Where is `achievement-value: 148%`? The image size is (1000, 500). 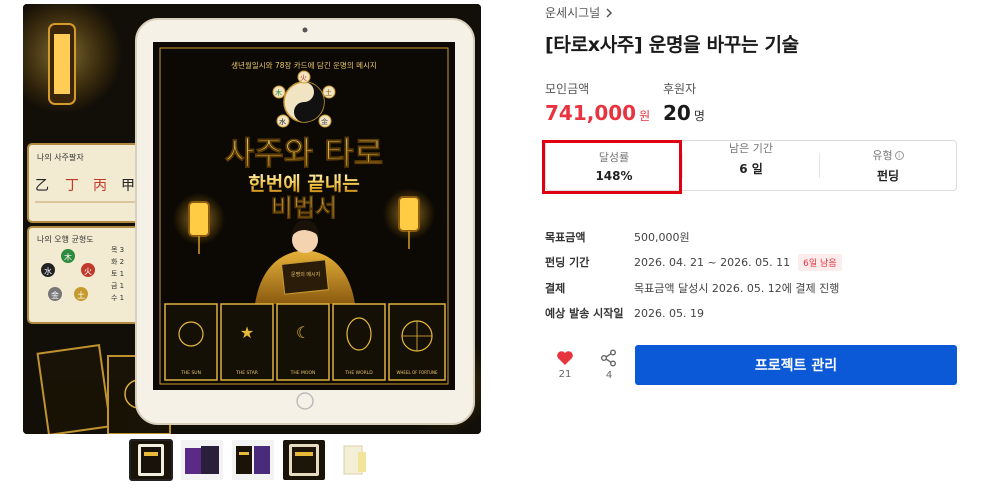 achievement-value: 148% is located at coordinates (614, 175).